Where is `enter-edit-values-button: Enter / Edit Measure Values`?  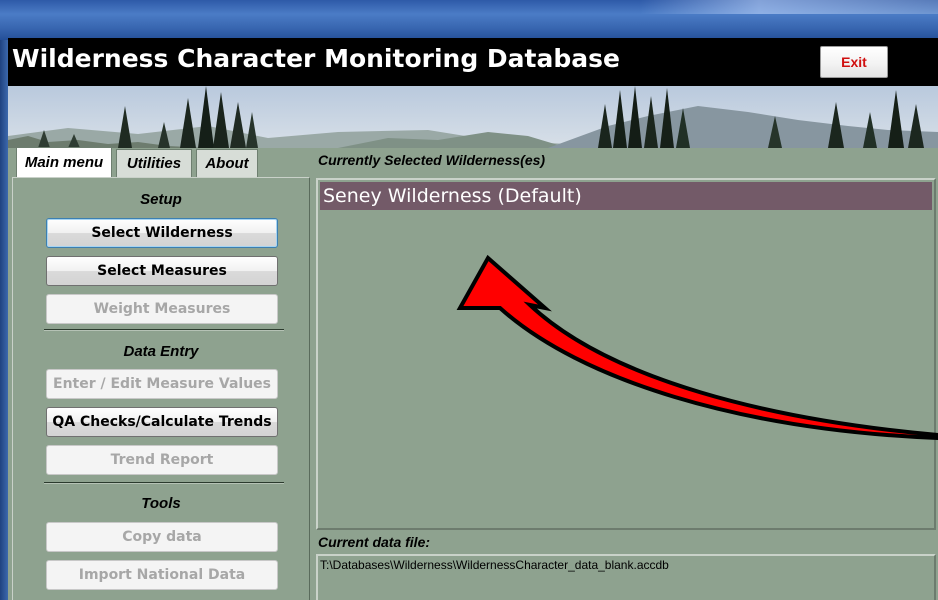 enter-edit-values-button: Enter / Edit Measure Values is located at coordinates (162, 384).